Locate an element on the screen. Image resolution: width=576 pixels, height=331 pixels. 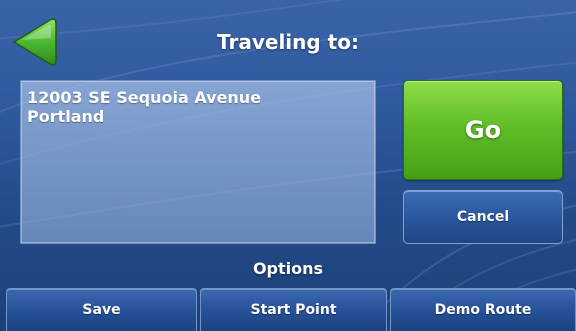
options-heading: Options is located at coordinates (288, 268).